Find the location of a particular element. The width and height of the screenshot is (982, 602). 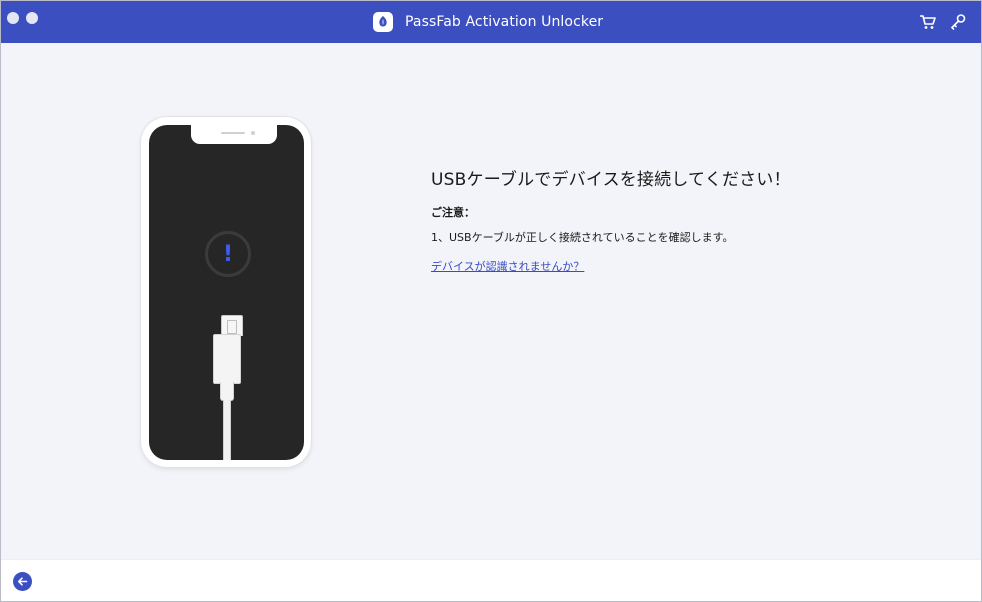

back-arrow-icon is located at coordinates (23, 581).